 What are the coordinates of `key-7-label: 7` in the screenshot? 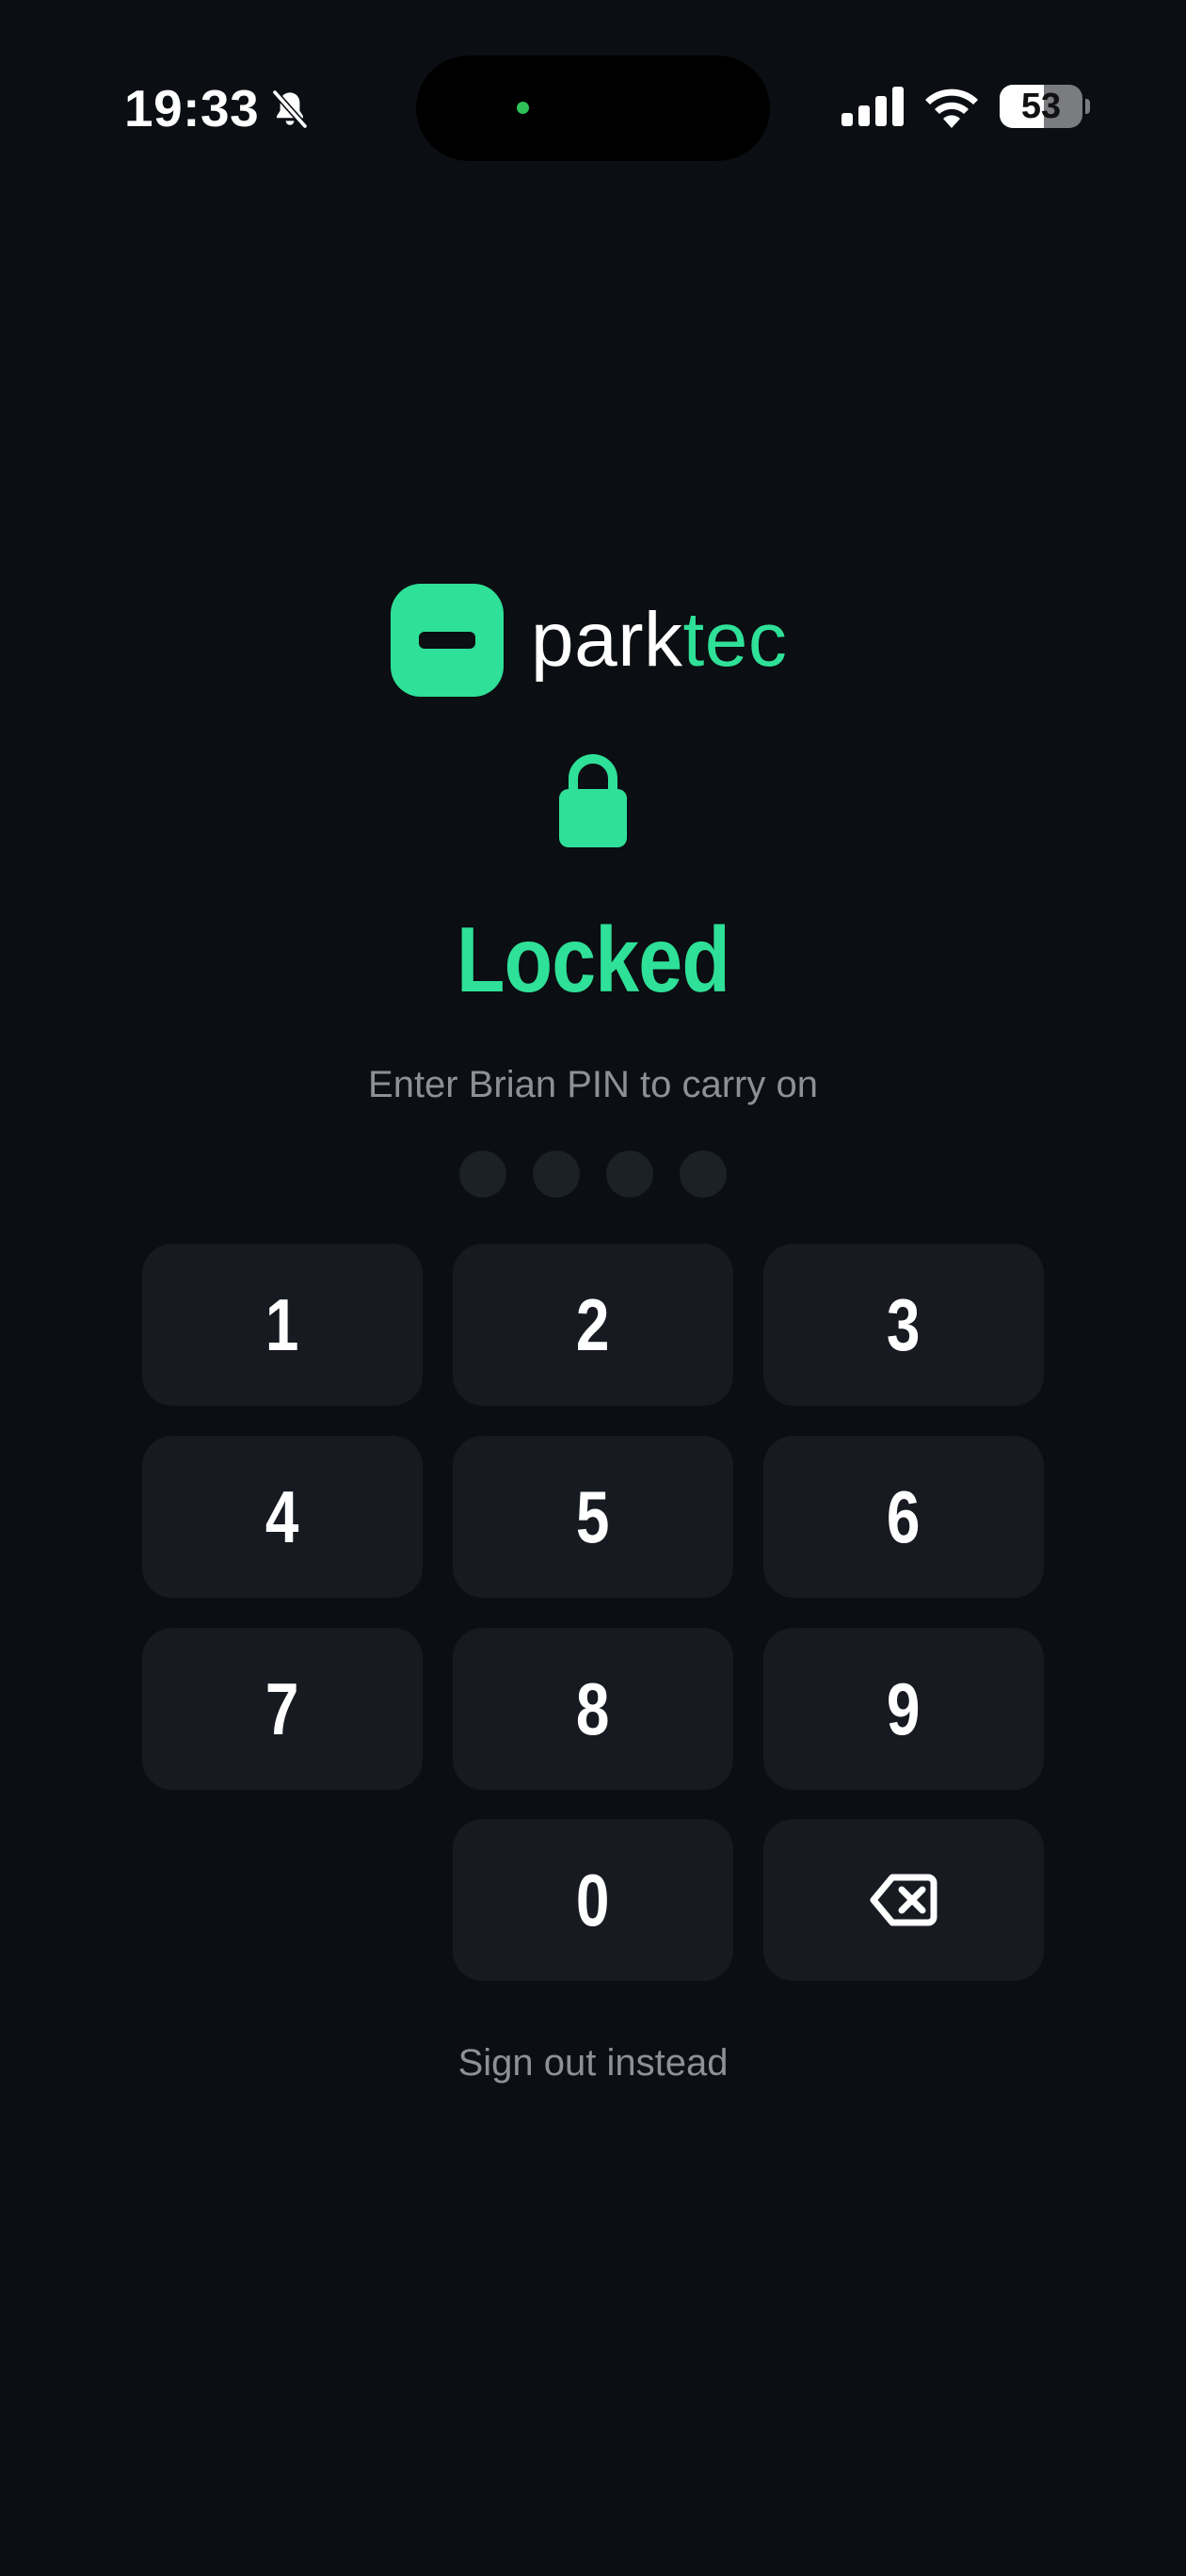 It's located at (282, 1708).